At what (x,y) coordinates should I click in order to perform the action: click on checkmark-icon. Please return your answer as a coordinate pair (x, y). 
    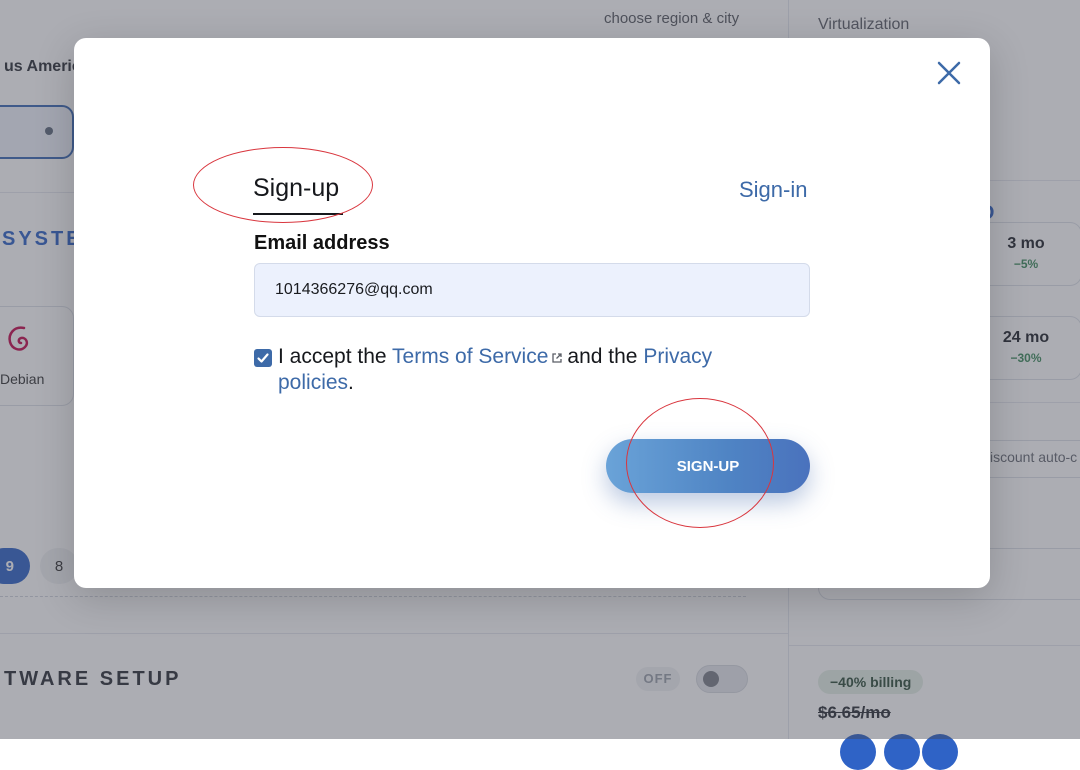
    Looking at the image, I should click on (263, 358).